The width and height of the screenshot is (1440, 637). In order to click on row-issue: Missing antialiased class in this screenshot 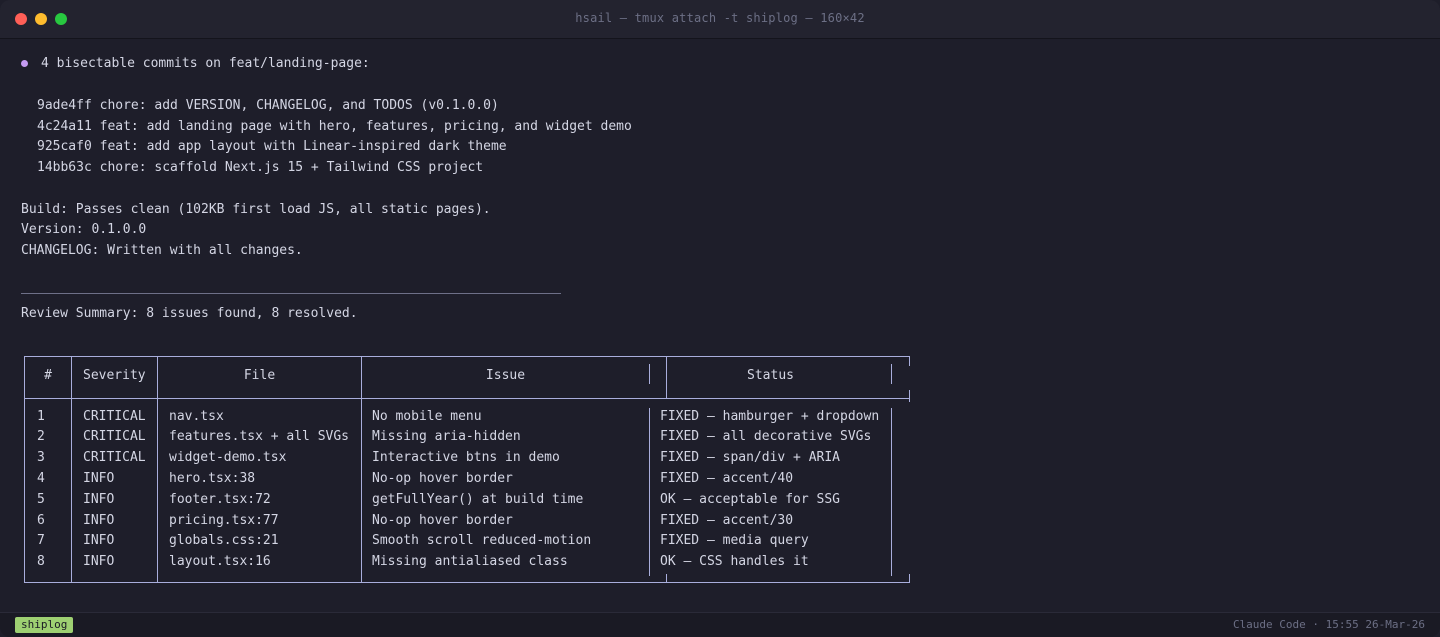, I will do `click(470, 561)`.